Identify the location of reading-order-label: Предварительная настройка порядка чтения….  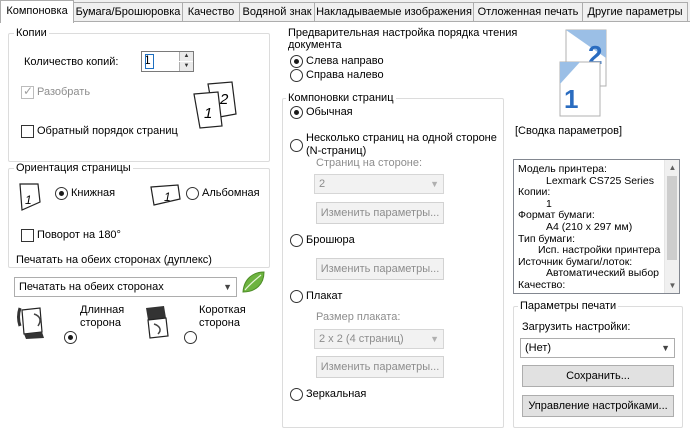
(403, 39).